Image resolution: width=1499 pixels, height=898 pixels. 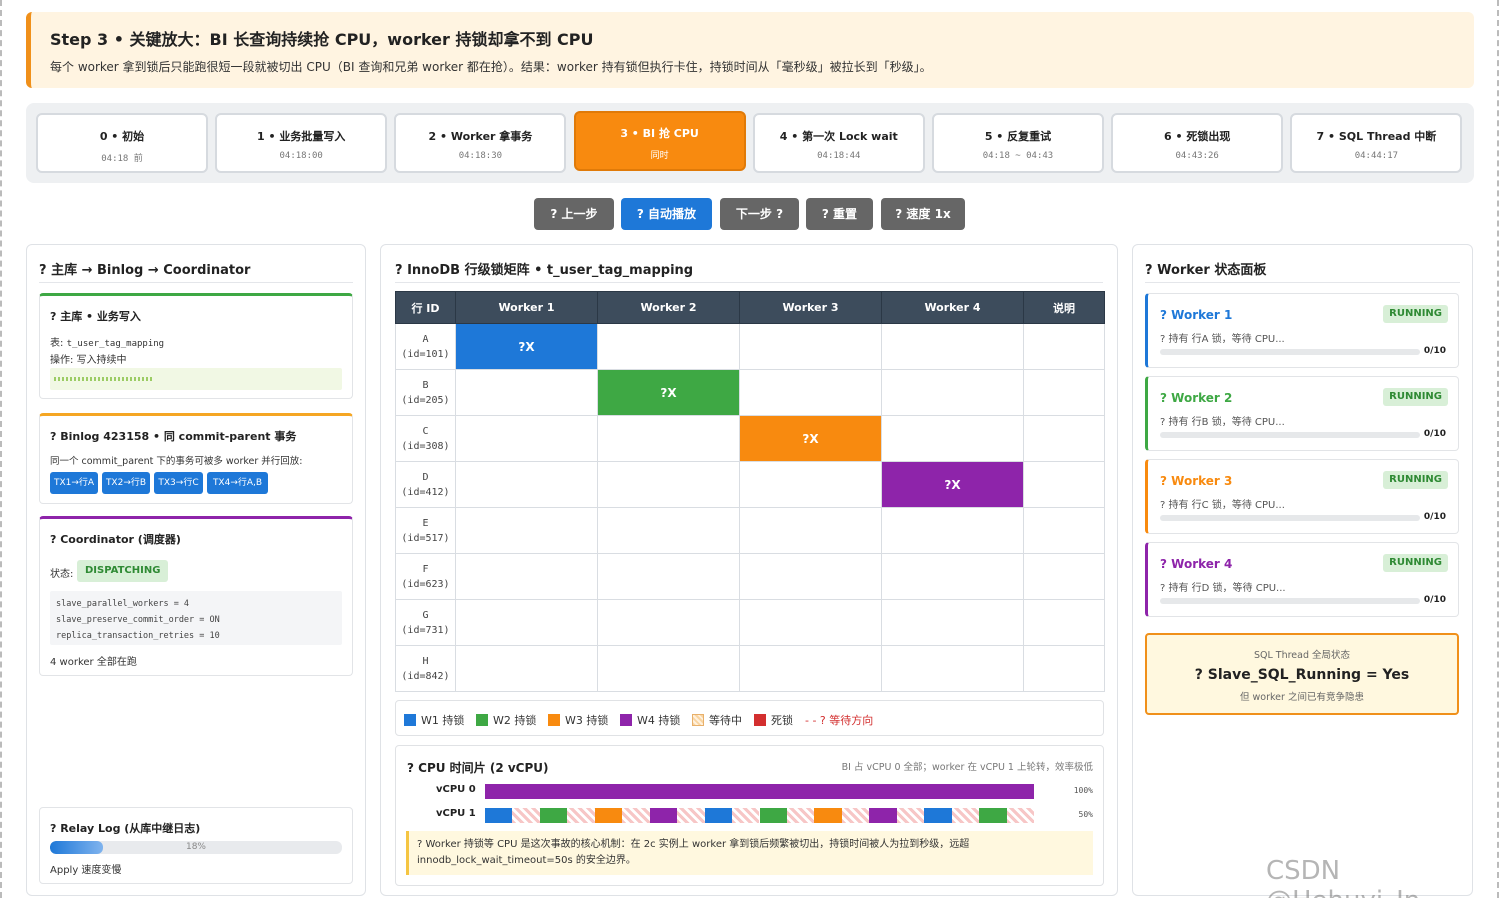 I want to click on step-0: 0 • 初始 04:18 前, so click(x=122, y=143).